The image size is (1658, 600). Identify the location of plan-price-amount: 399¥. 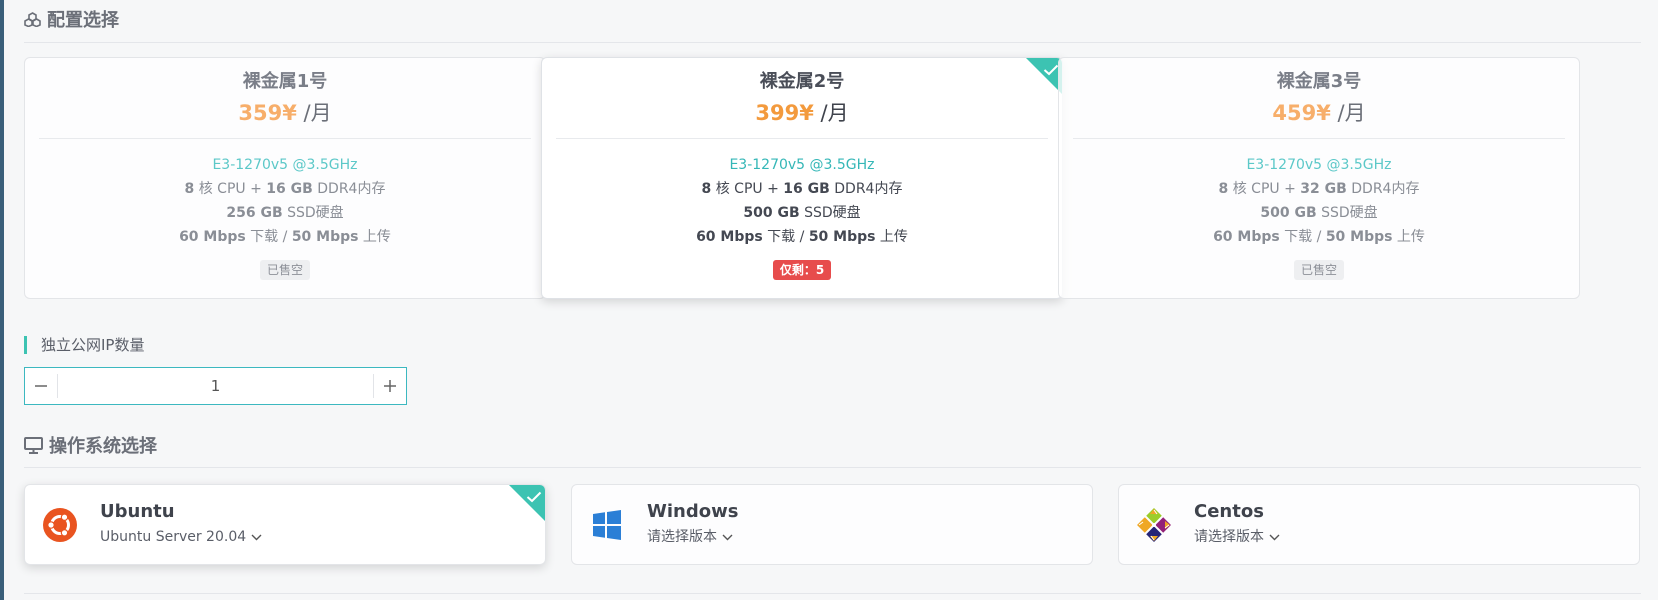
(784, 113).